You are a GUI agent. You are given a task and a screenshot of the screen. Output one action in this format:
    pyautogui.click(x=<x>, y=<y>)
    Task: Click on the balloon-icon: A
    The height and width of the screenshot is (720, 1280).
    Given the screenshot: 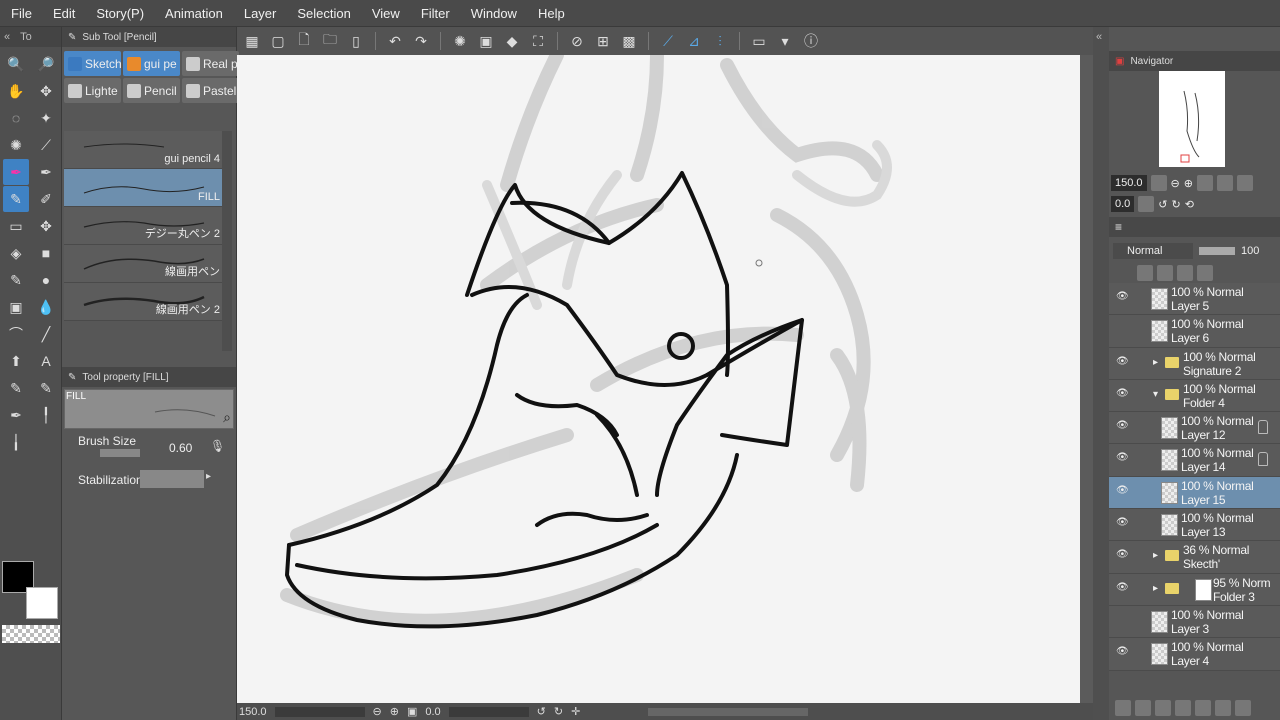 What is the action you would take?
    pyautogui.click(x=46, y=361)
    